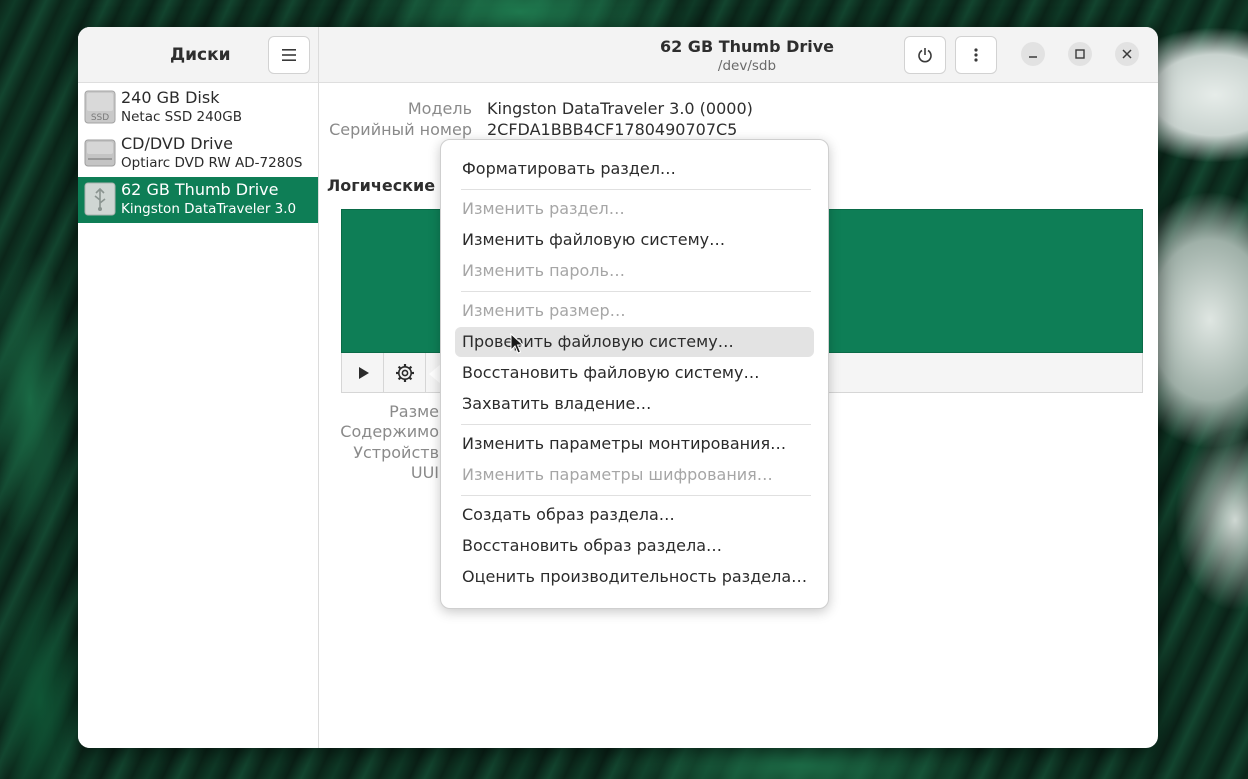  Describe the element at coordinates (100, 153) in the screenshot. I see `optical-drive-icon` at that location.